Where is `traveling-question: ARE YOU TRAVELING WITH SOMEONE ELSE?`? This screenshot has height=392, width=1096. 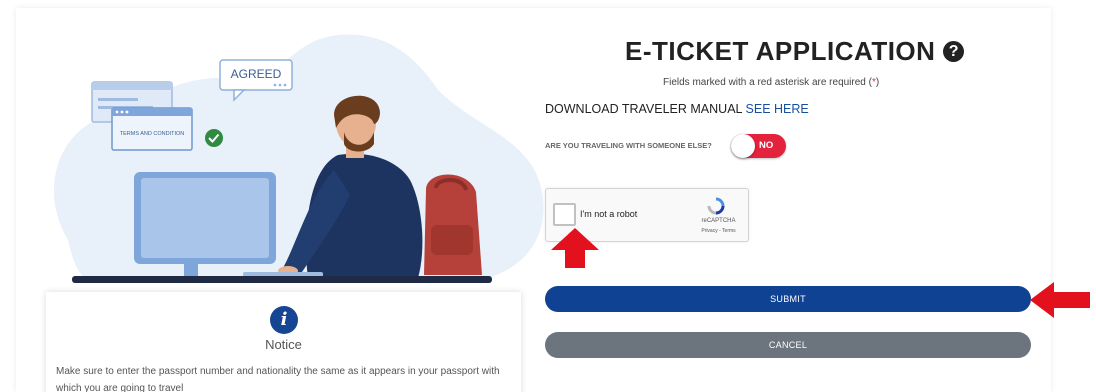
traveling-question: ARE YOU TRAVELING WITH SOMEONE ELSE? is located at coordinates (628, 145).